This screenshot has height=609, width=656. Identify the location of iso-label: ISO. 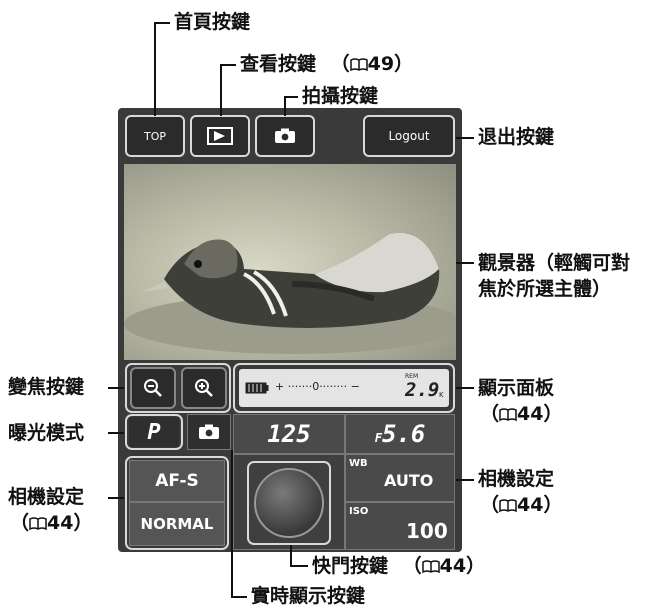
(359, 511).